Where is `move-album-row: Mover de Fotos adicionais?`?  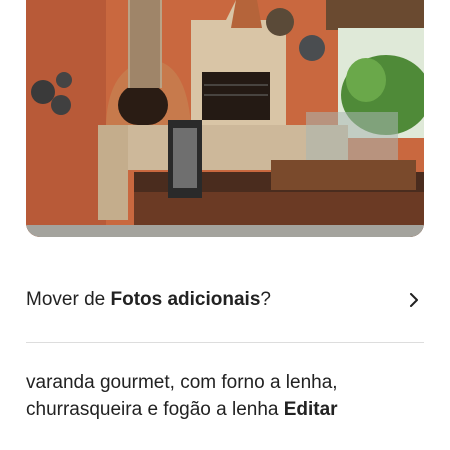
move-album-row: Mover de Fotos adicionais? is located at coordinates (225, 300).